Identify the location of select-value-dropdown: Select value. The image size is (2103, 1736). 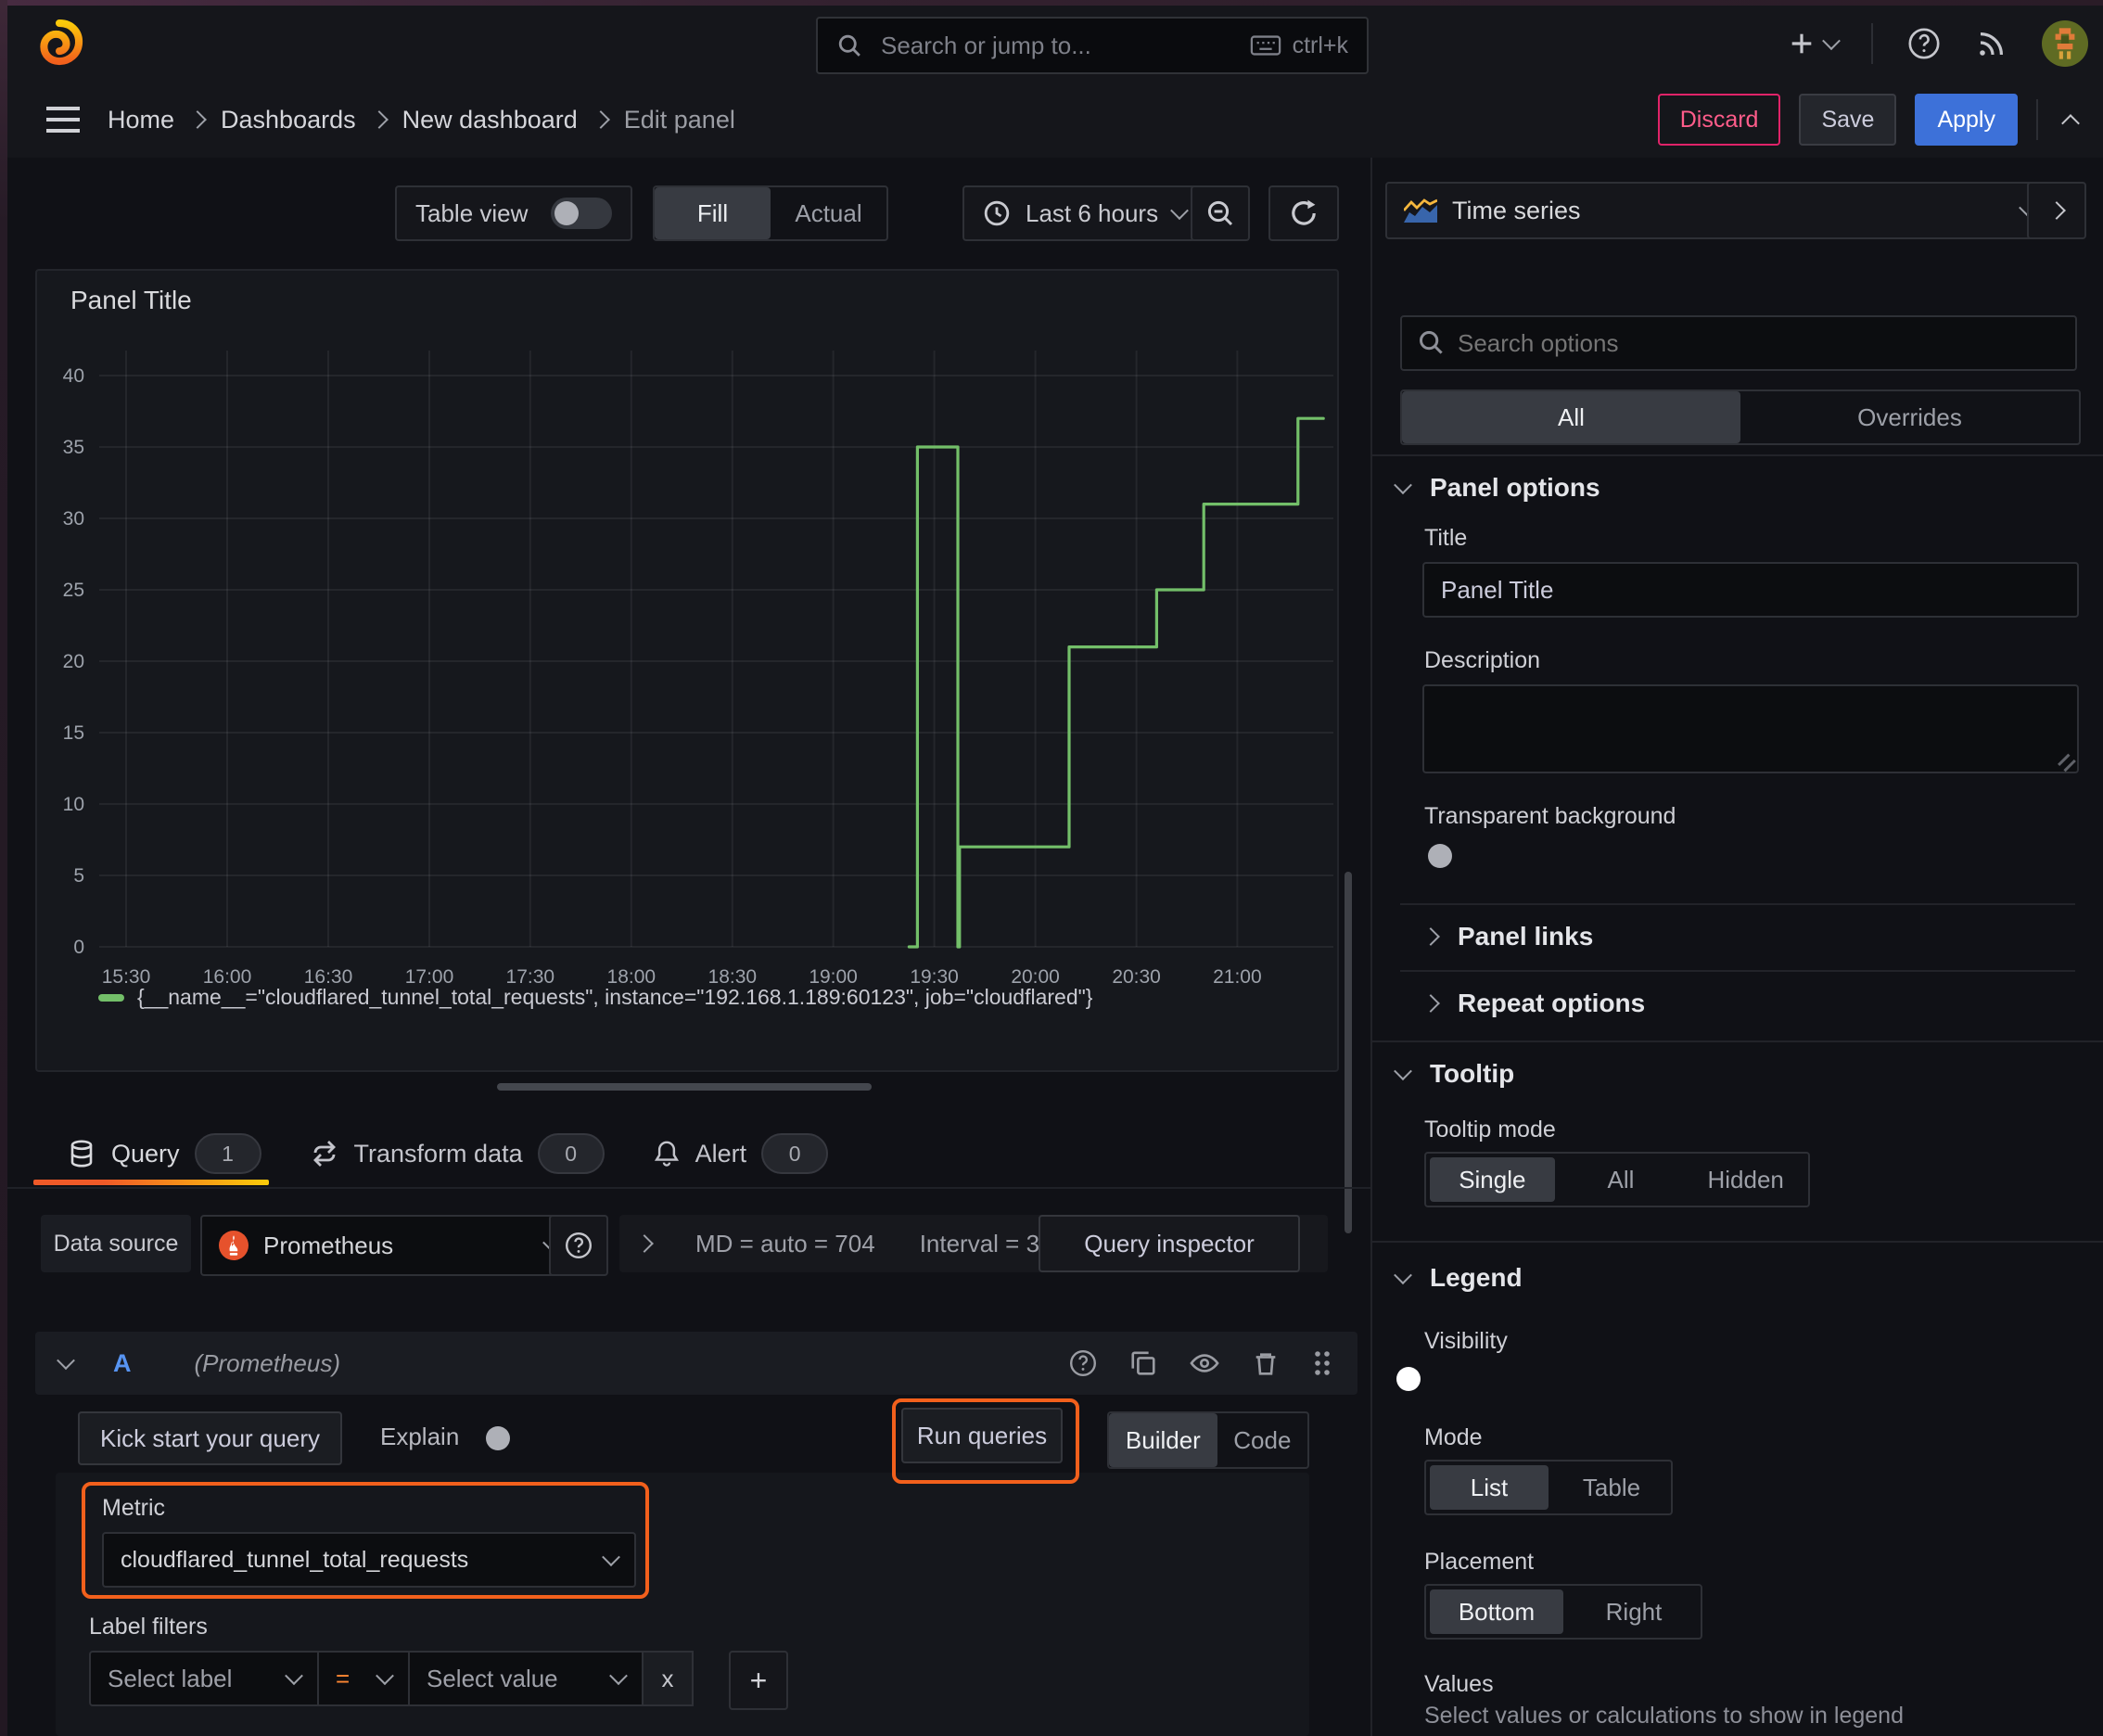
(526, 1678).